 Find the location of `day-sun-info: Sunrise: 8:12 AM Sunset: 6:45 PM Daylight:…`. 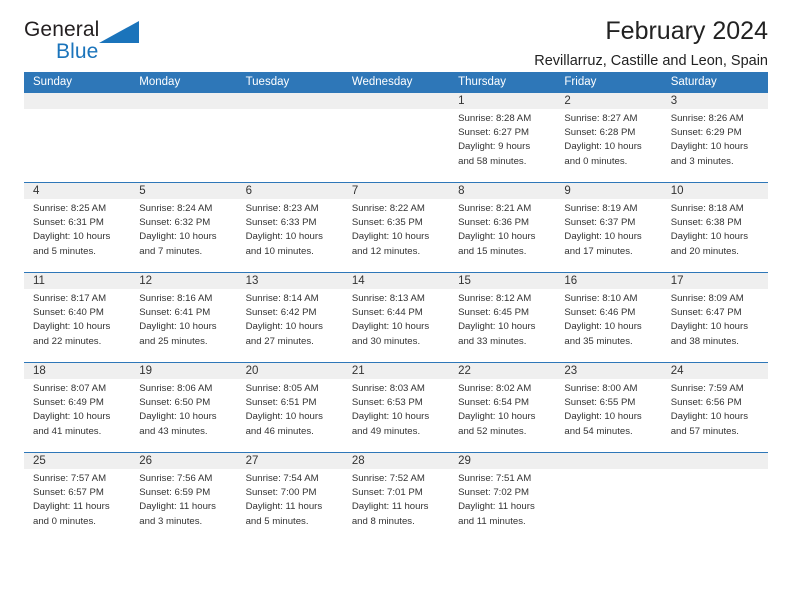

day-sun-info: Sunrise: 8:12 AM Sunset: 6:45 PM Daylight:… is located at coordinates (502, 319).